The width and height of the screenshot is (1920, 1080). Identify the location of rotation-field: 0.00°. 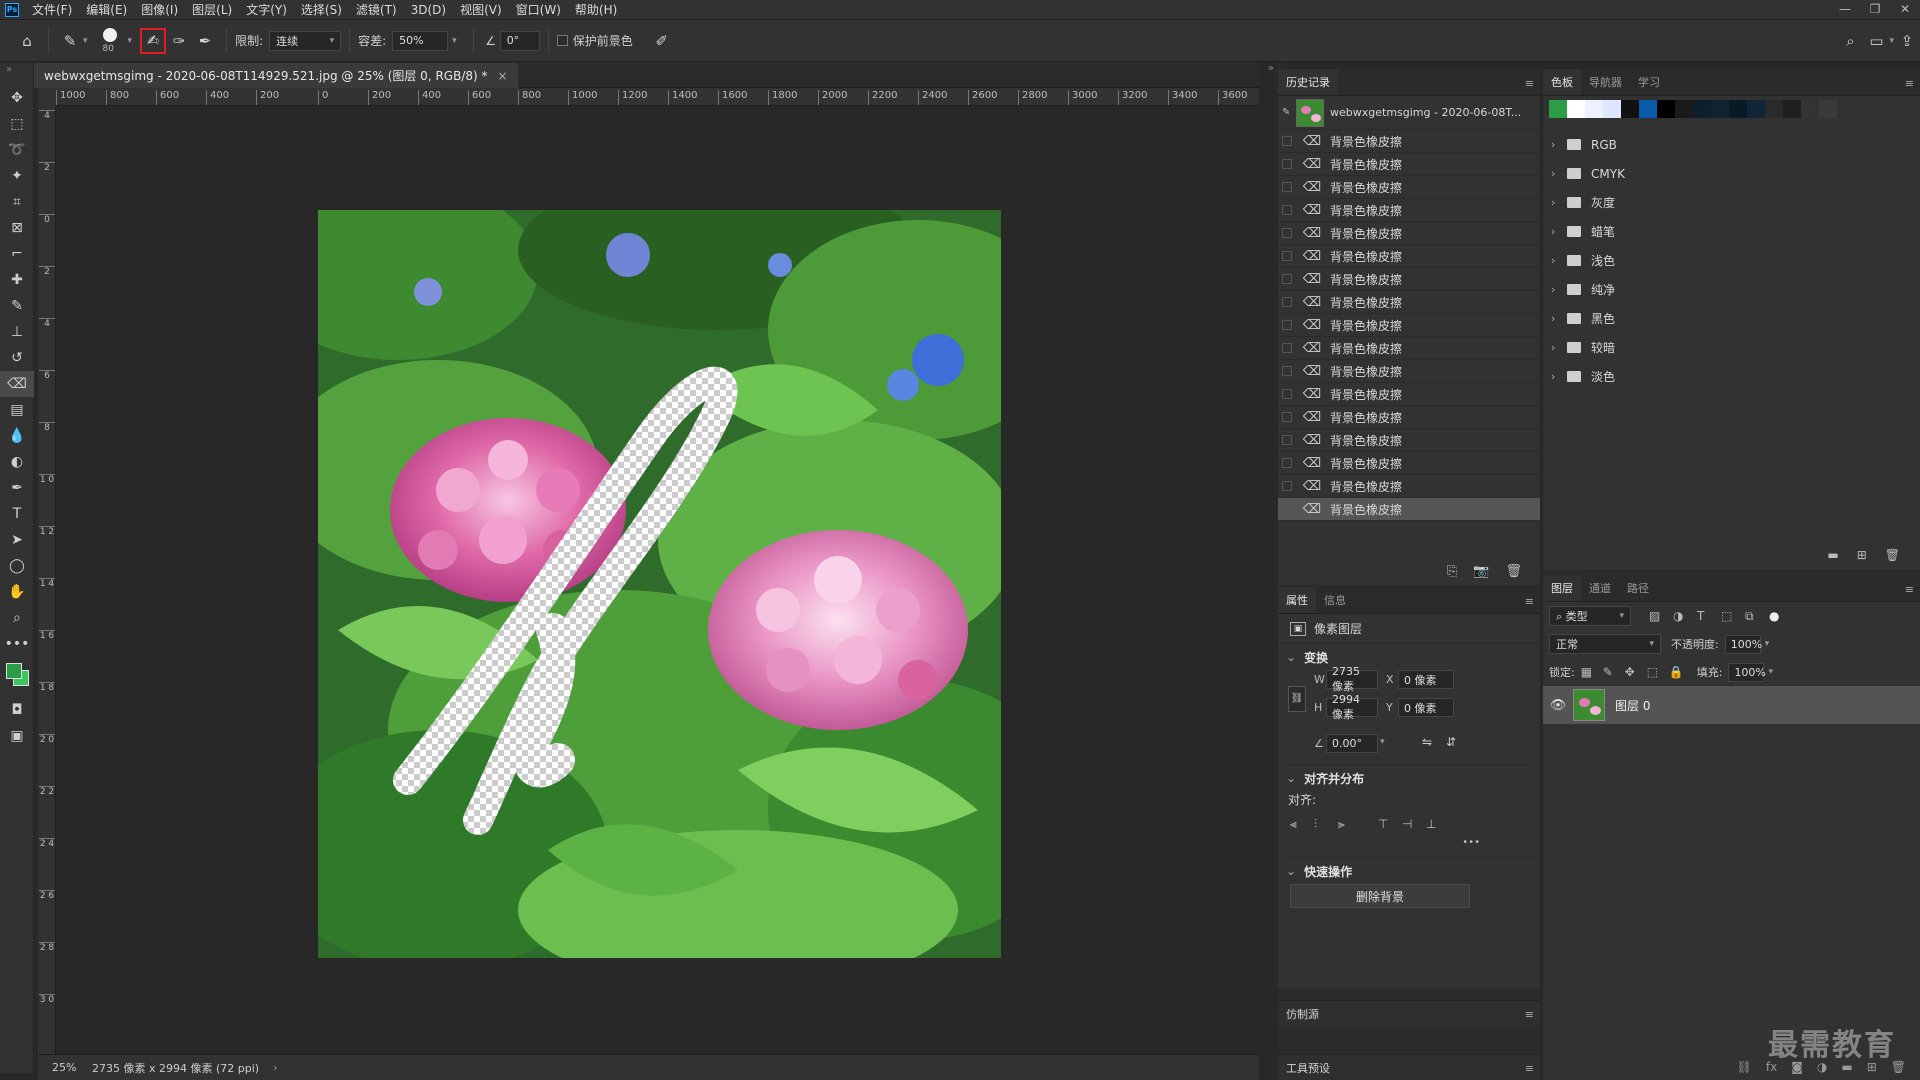
(1352, 743).